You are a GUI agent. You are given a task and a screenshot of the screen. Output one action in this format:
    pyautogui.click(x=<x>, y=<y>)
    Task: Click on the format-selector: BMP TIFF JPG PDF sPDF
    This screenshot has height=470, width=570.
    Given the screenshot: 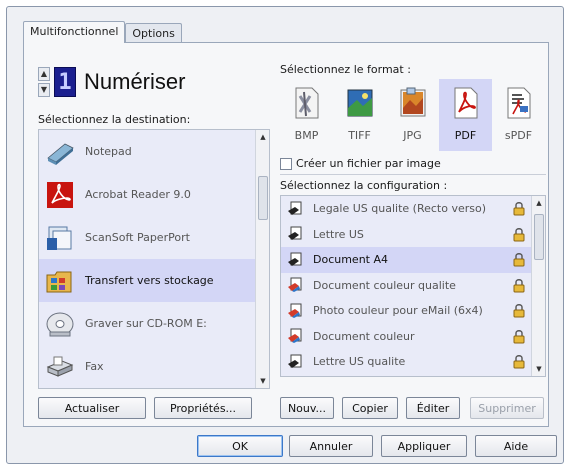 What is the action you would take?
    pyautogui.click(x=413, y=115)
    